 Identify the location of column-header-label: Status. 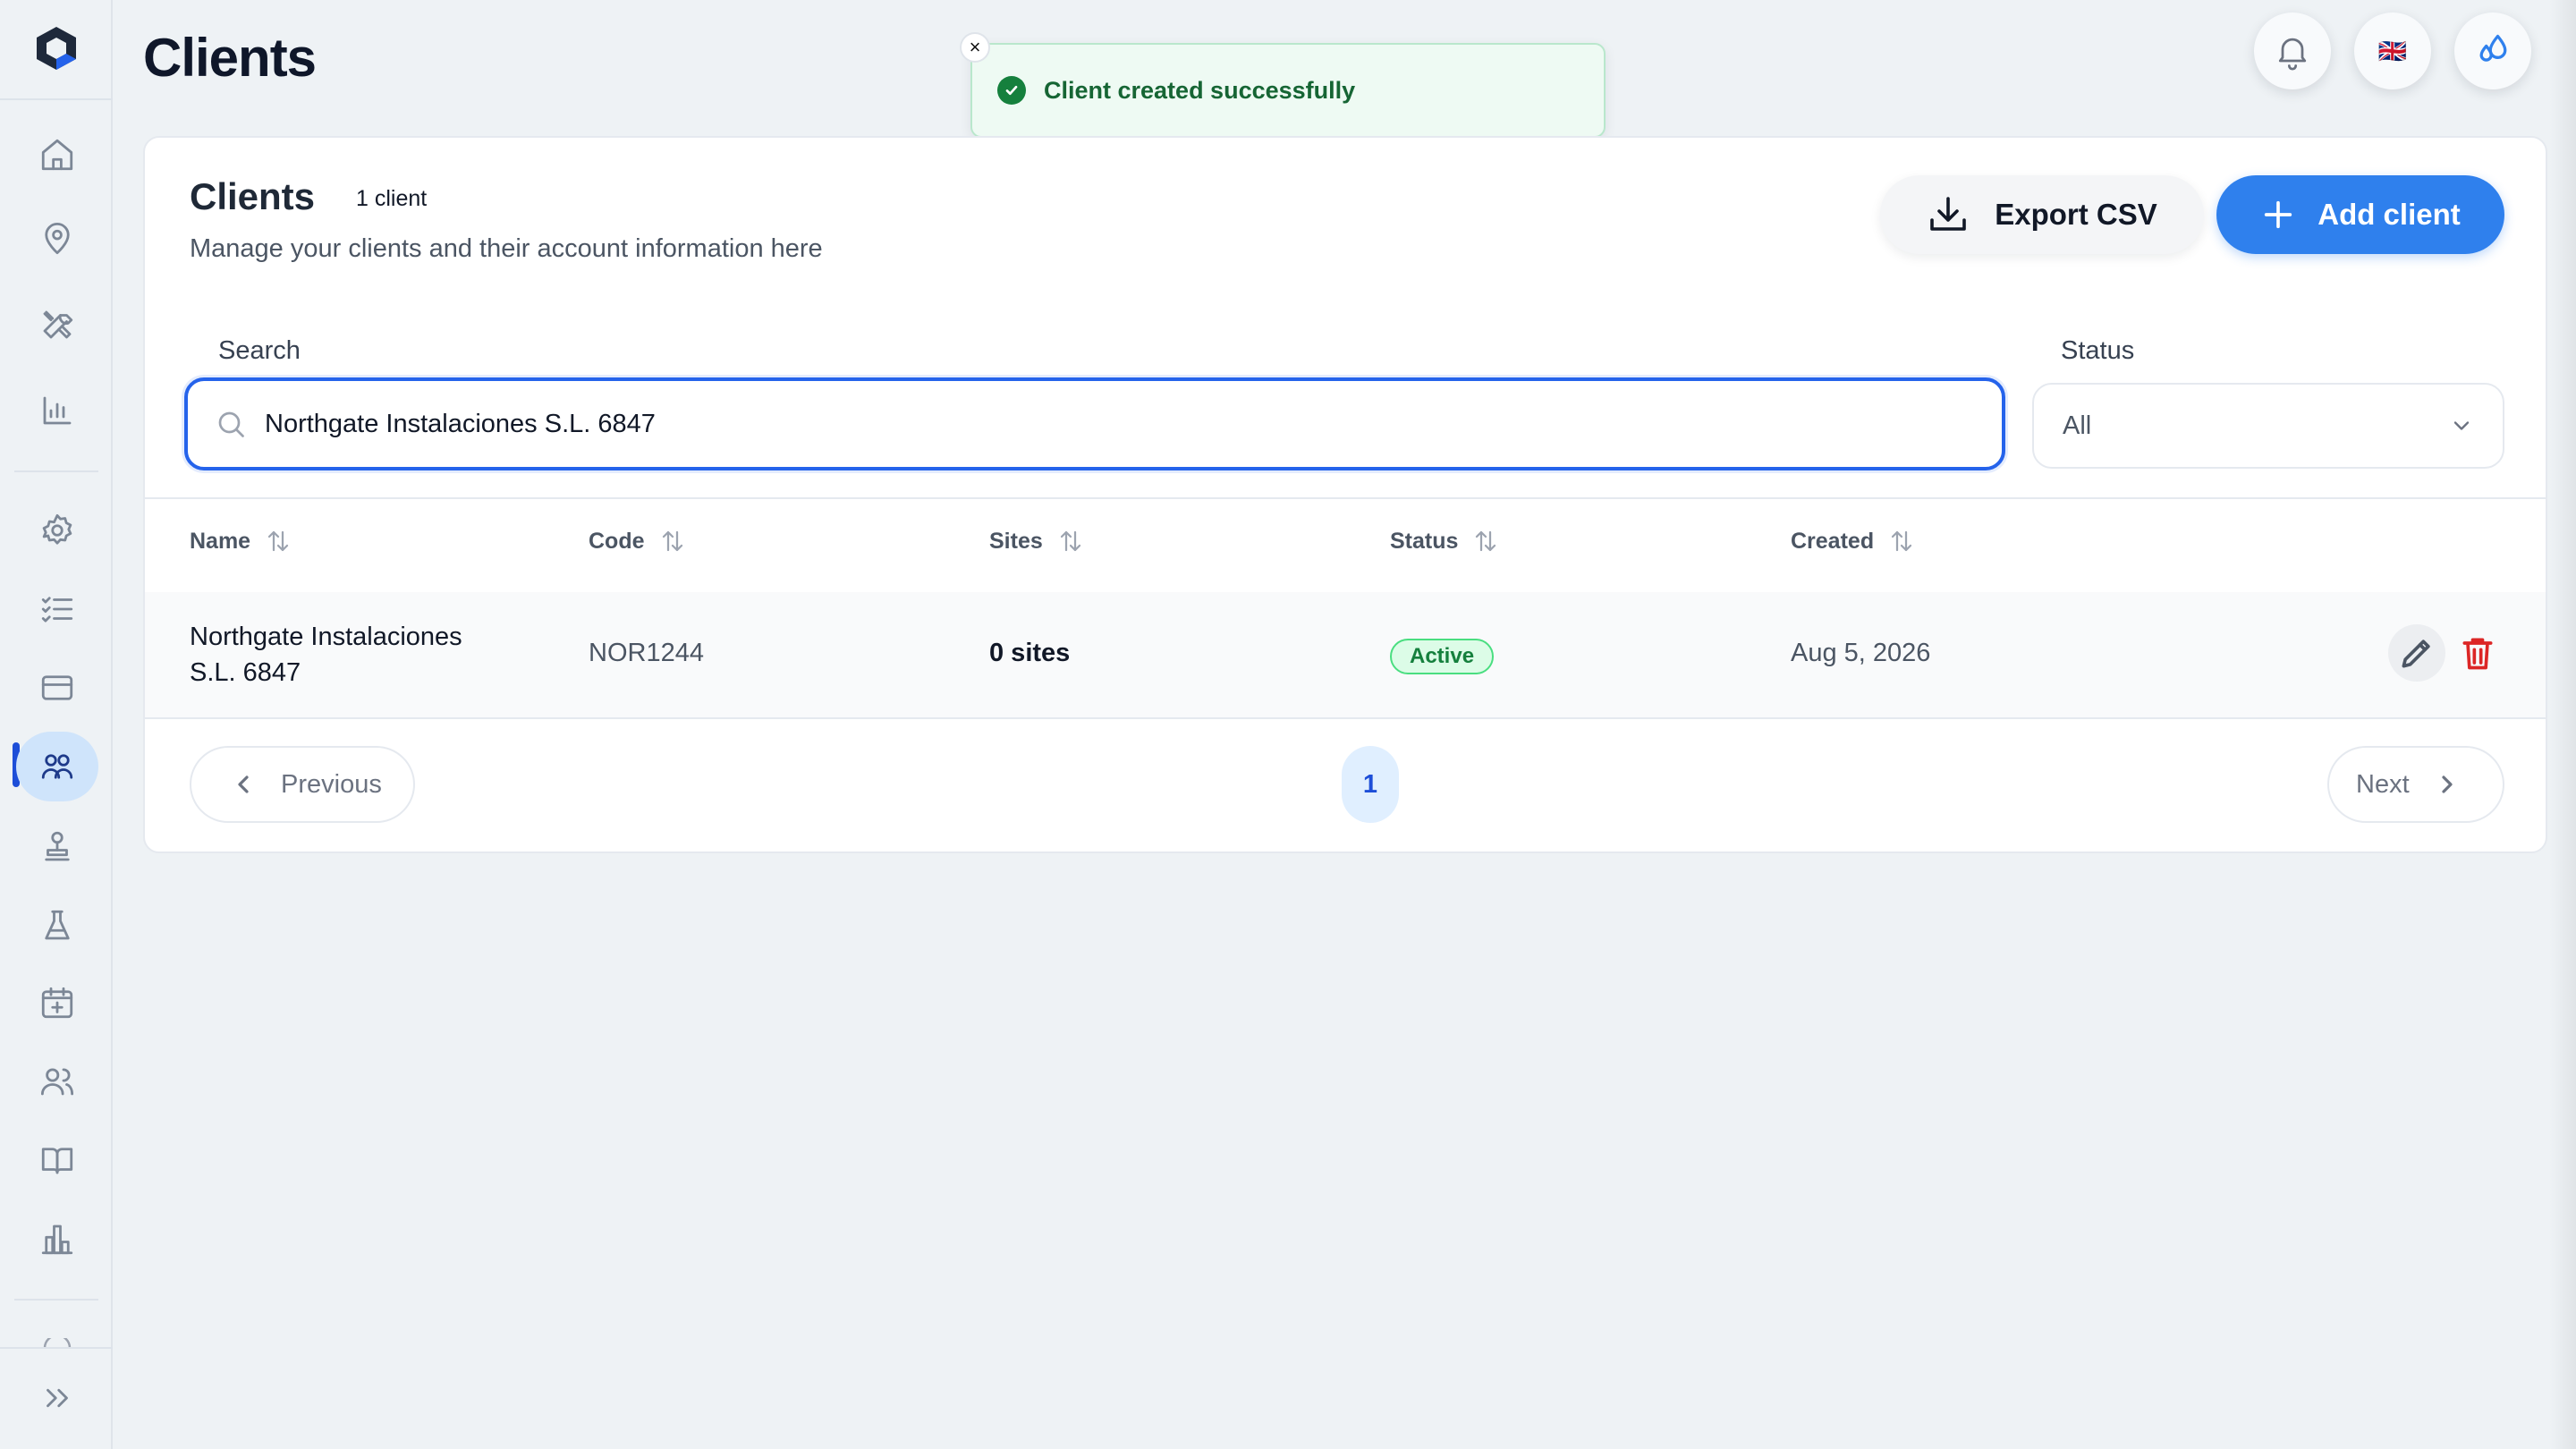
(1424, 541).